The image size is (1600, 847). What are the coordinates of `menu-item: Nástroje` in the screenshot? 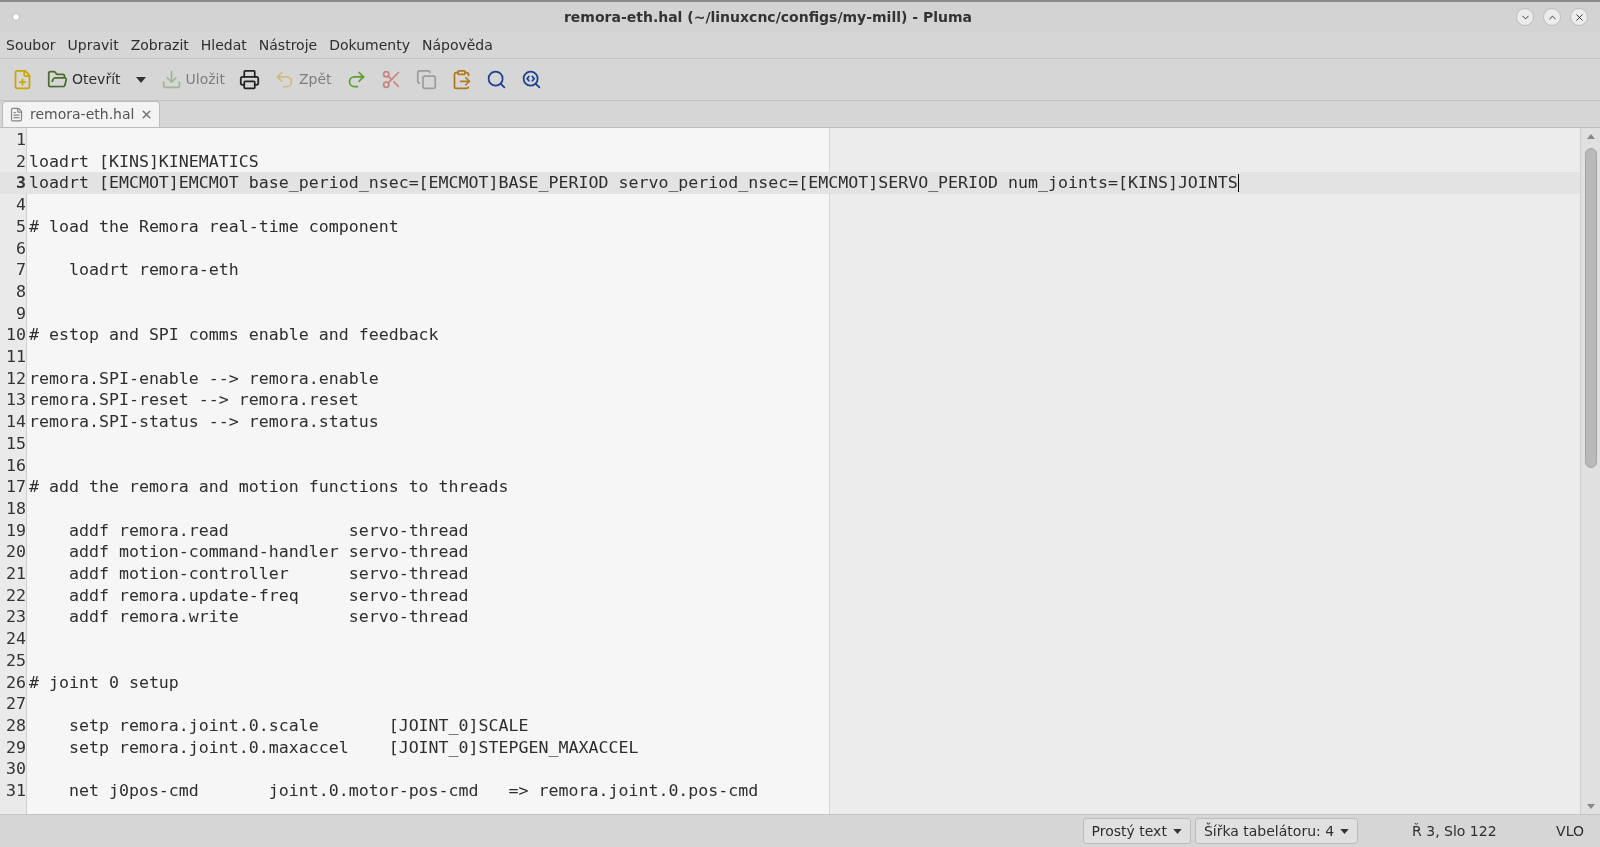 It's located at (288, 45).